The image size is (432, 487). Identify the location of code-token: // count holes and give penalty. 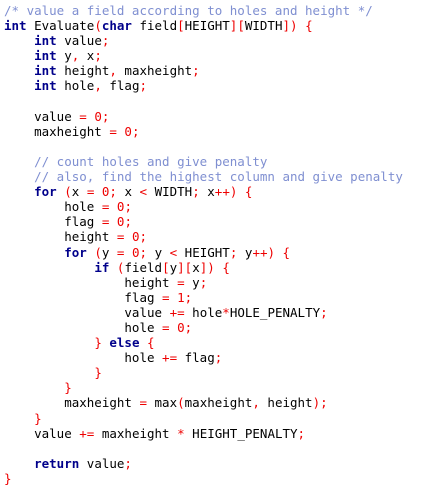
(151, 161).